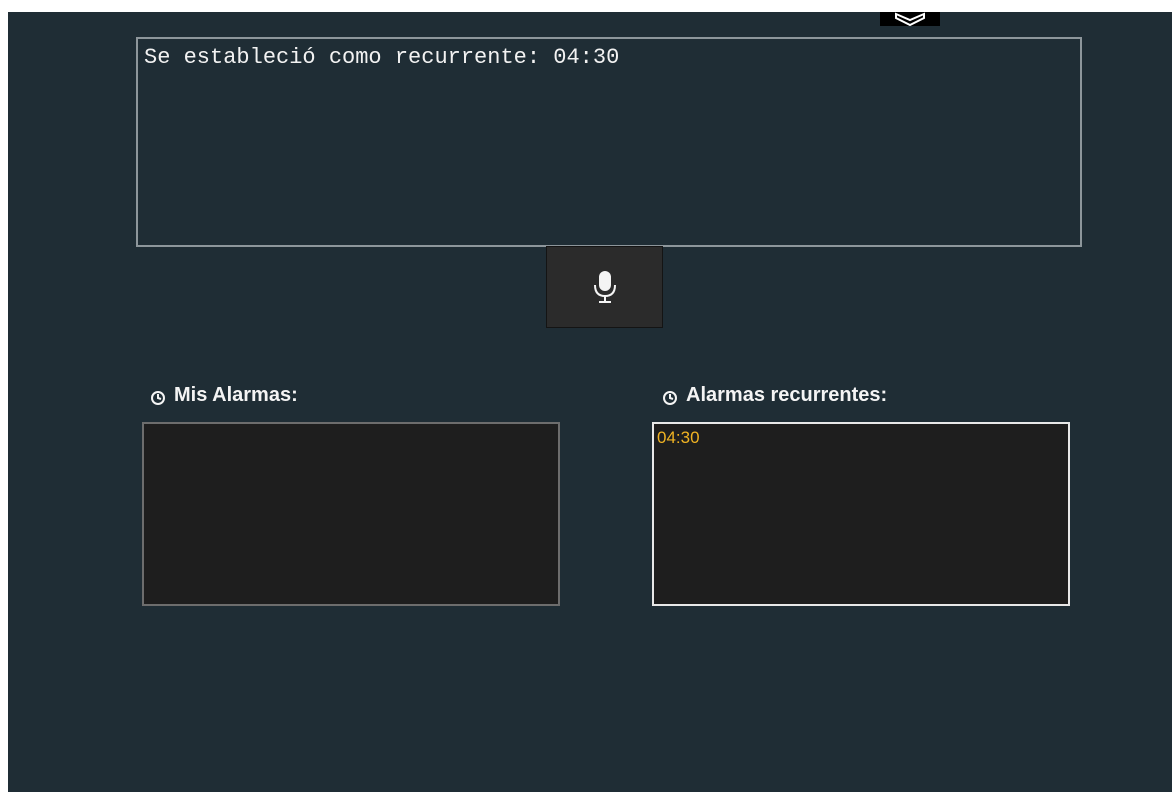 The image size is (1172, 792). I want to click on my-alarms-heading: Mis Alarmas:, so click(224, 395).